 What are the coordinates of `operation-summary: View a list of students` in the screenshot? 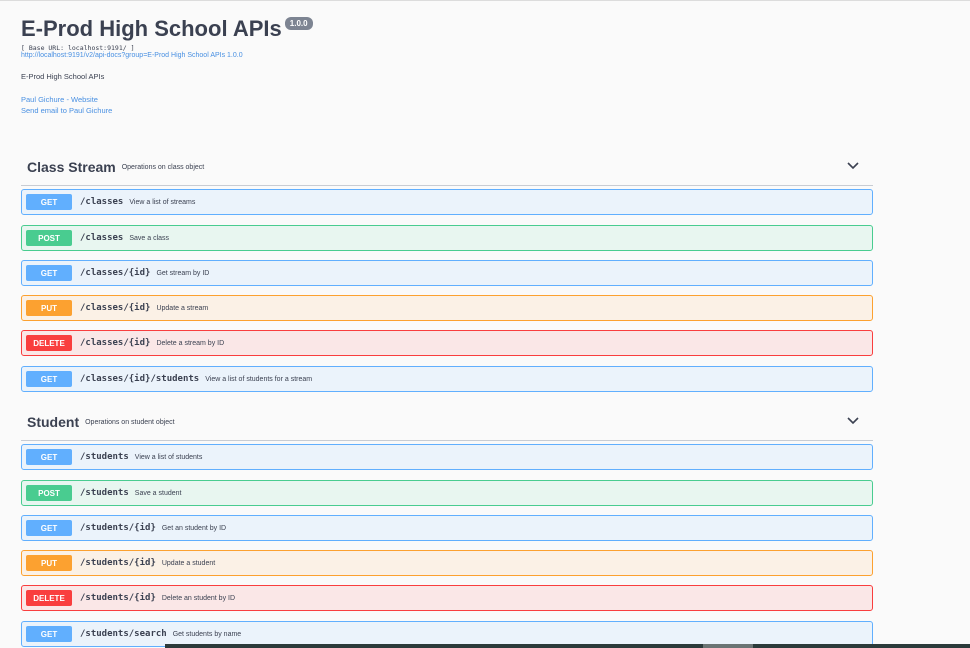 It's located at (168, 457).